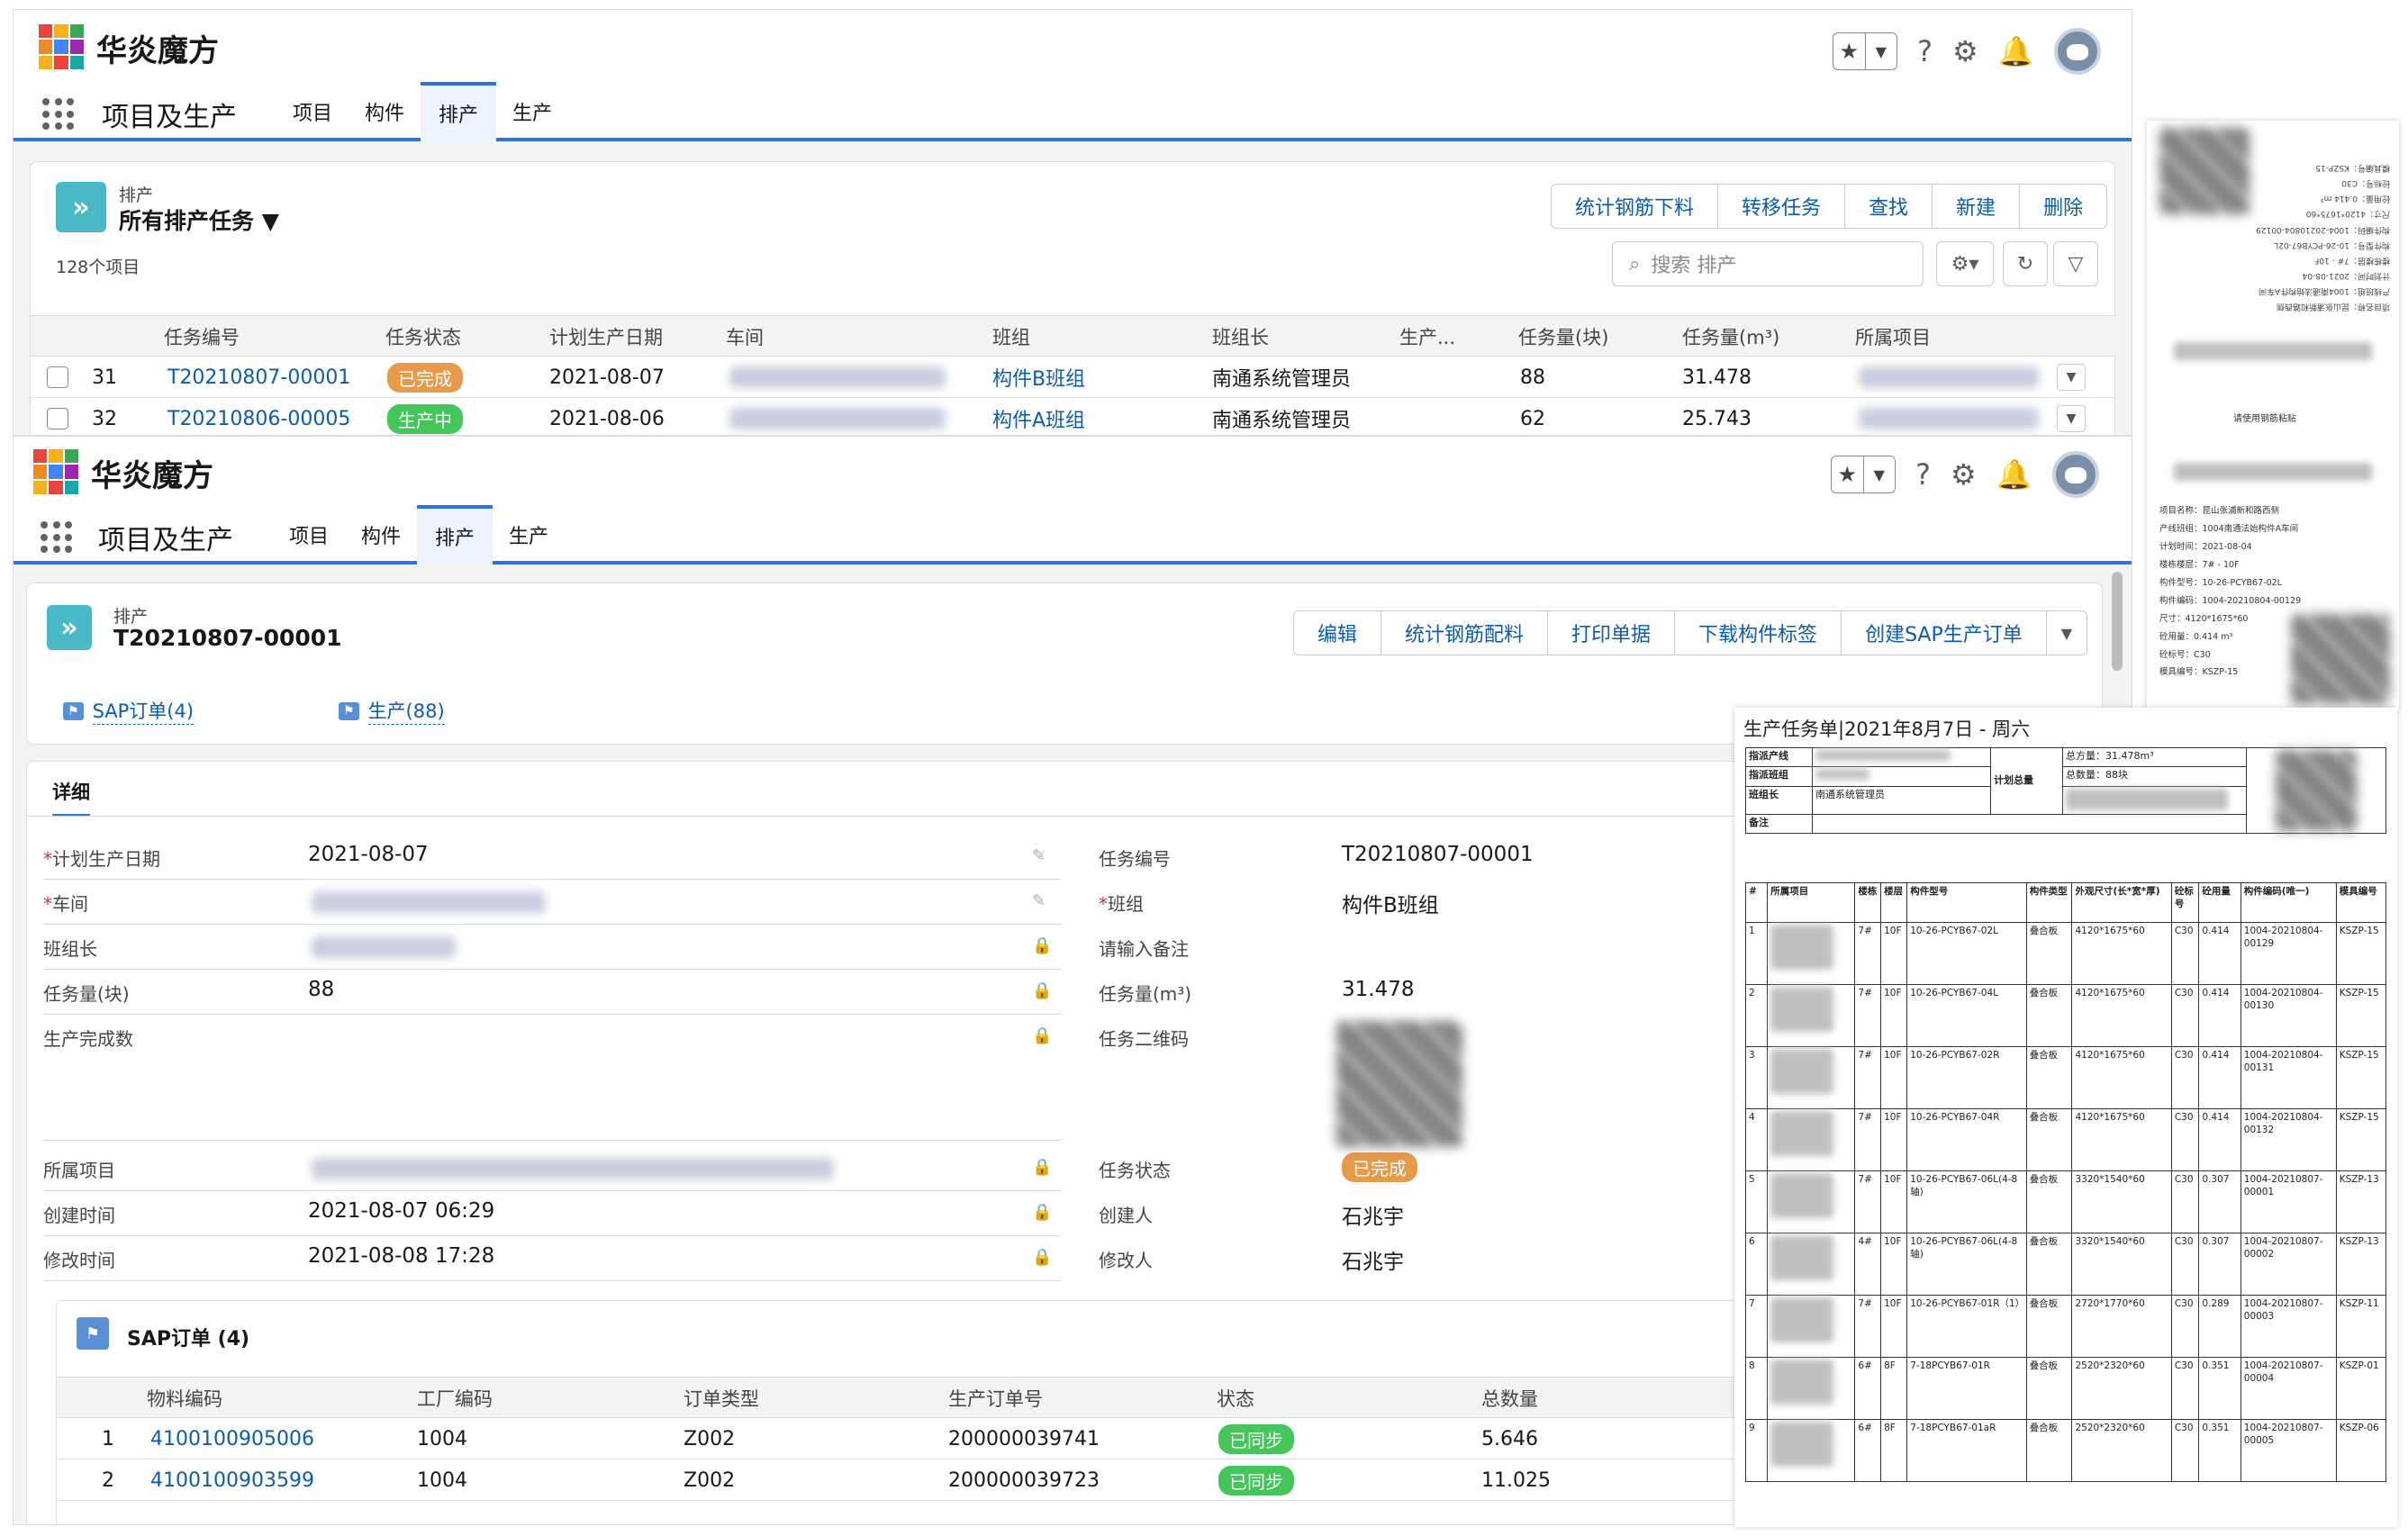  I want to click on related-link-sap: ⚑ SAP订单(4), so click(129, 711).